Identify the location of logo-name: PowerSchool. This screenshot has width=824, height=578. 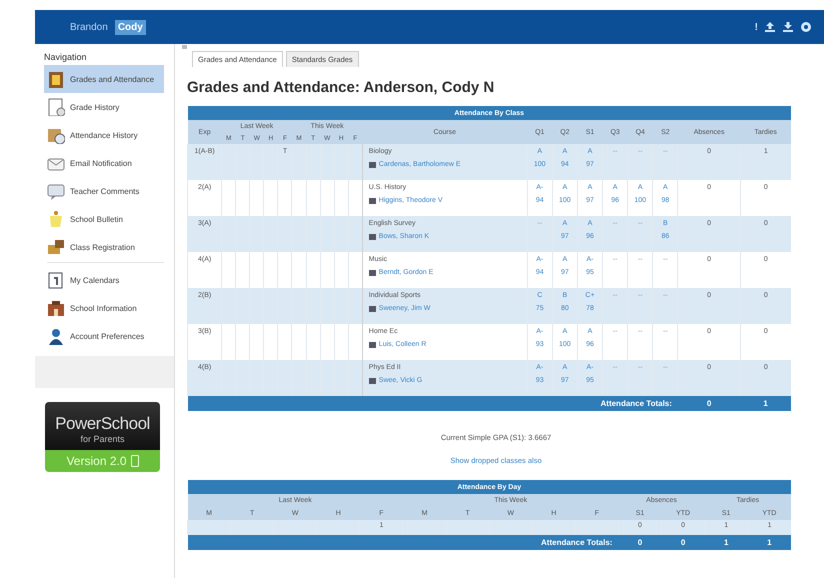
(102, 424).